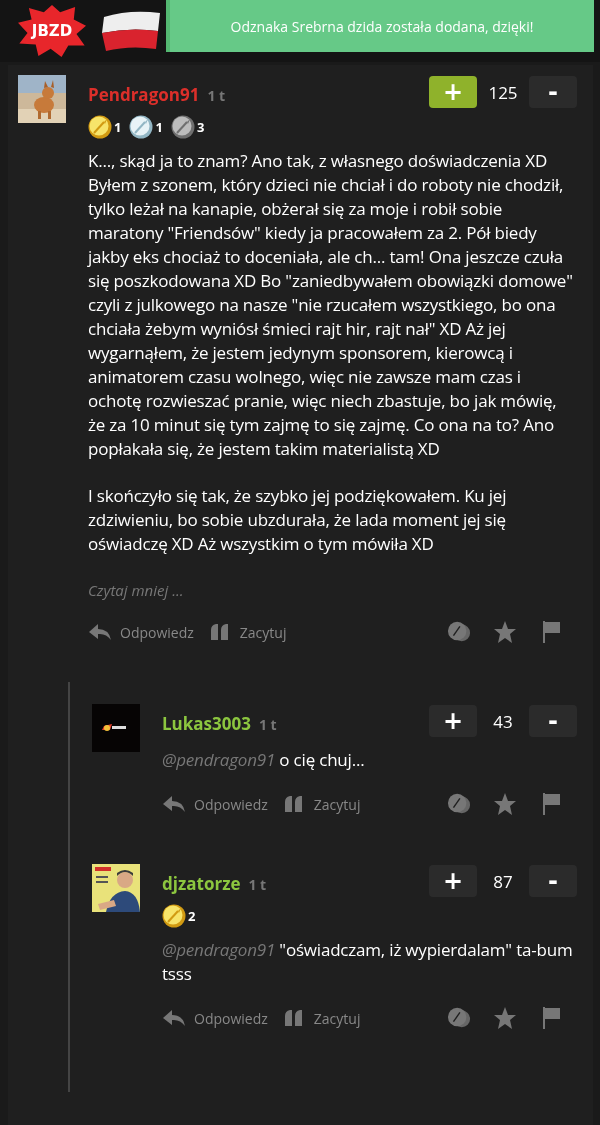 The height and width of the screenshot is (1125, 600). Describe the element at coordinates (503, 721) in the screenshot. I see `vote-score: 43` at that location.